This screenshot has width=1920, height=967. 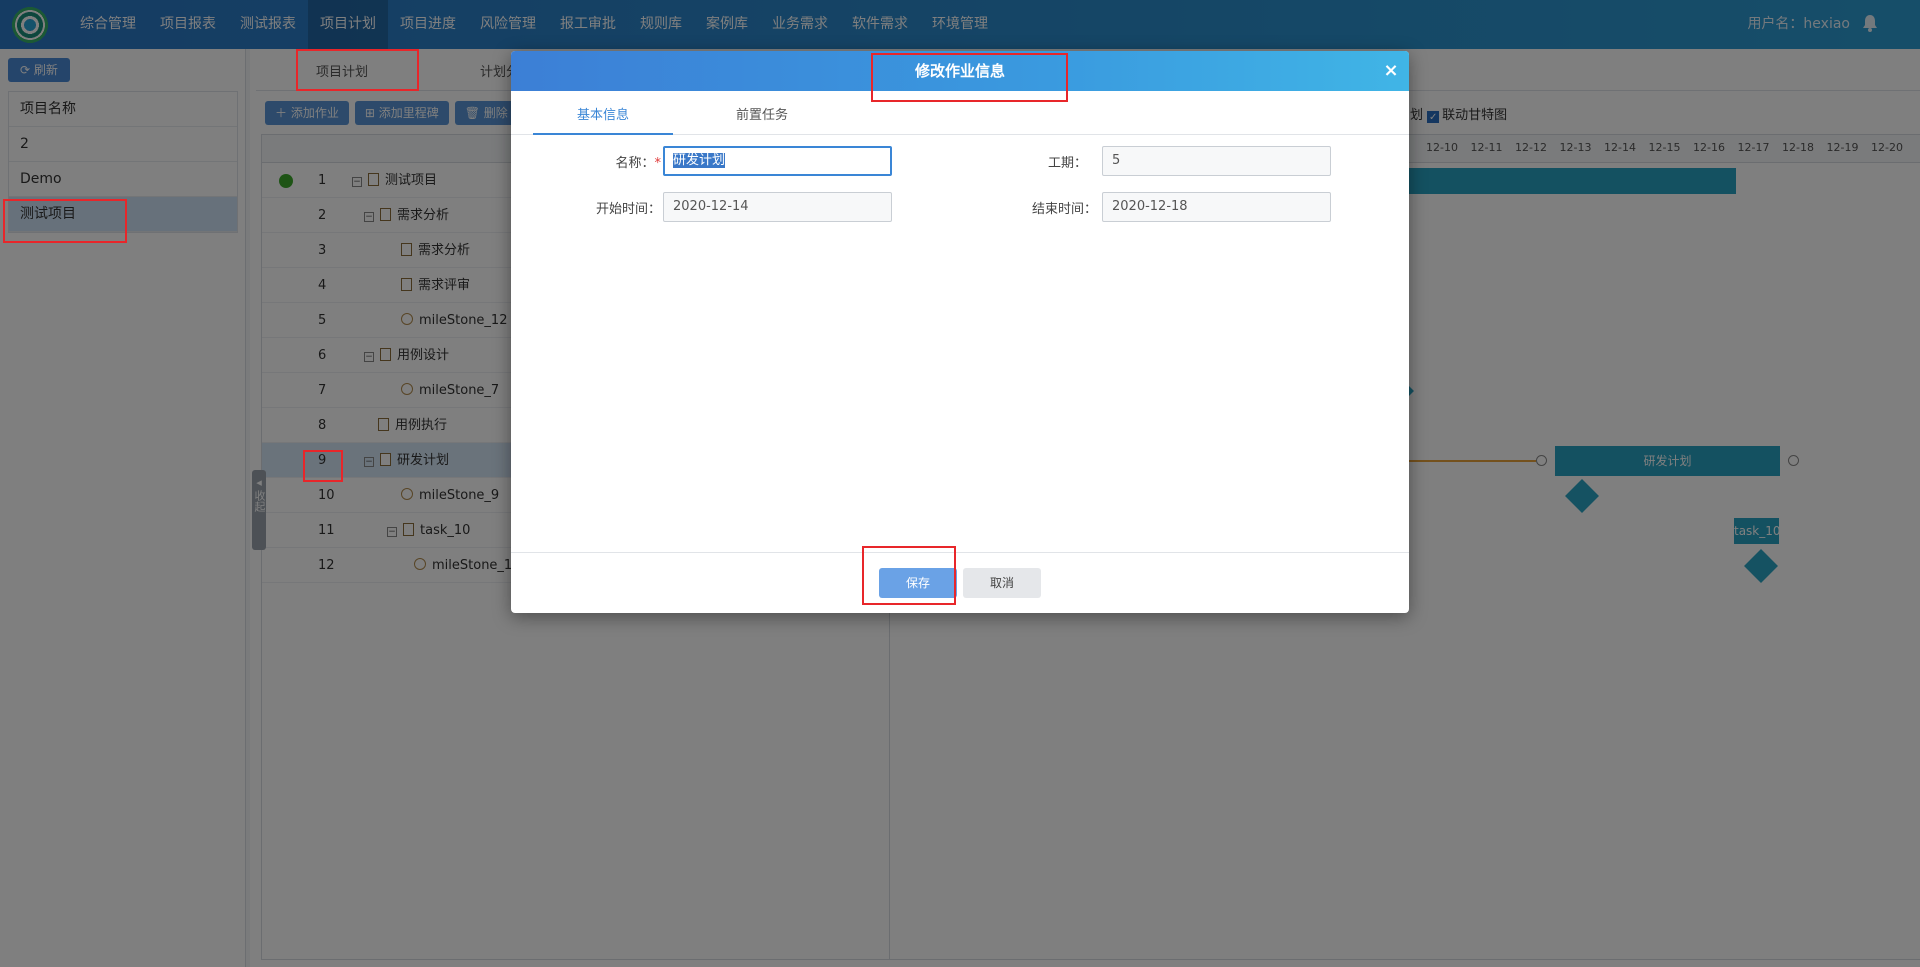 What do you see at coordinates (969, 77) in the screenshot?
I see `annotation-box-title` at bounding box center [969, 77].